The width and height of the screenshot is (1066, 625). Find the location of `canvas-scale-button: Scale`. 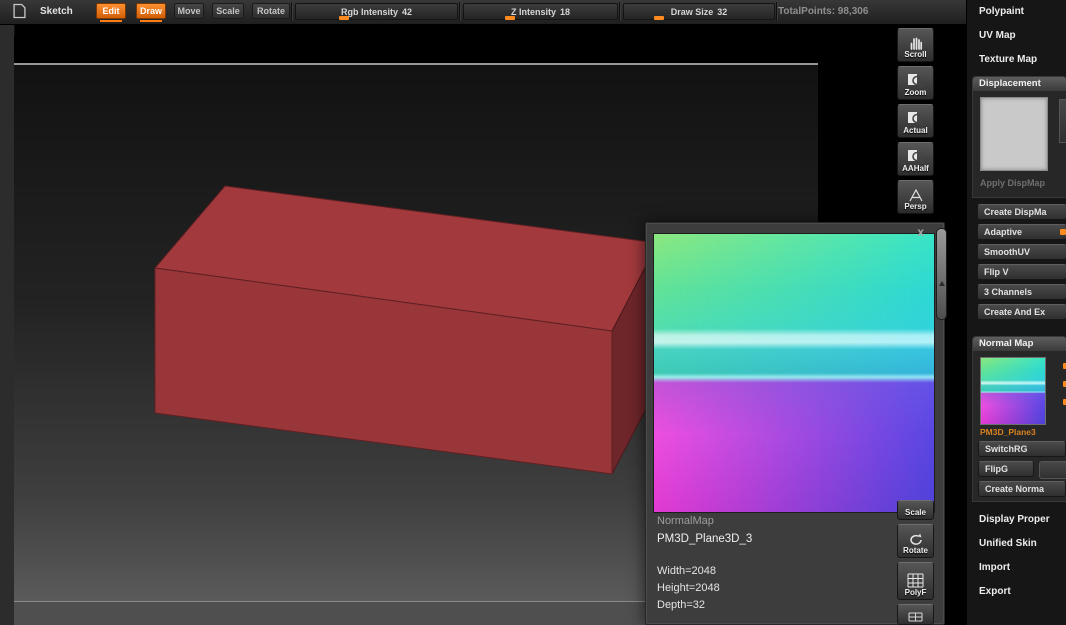

canvas-scale-button: Scale is located at coordinates (915, 510).